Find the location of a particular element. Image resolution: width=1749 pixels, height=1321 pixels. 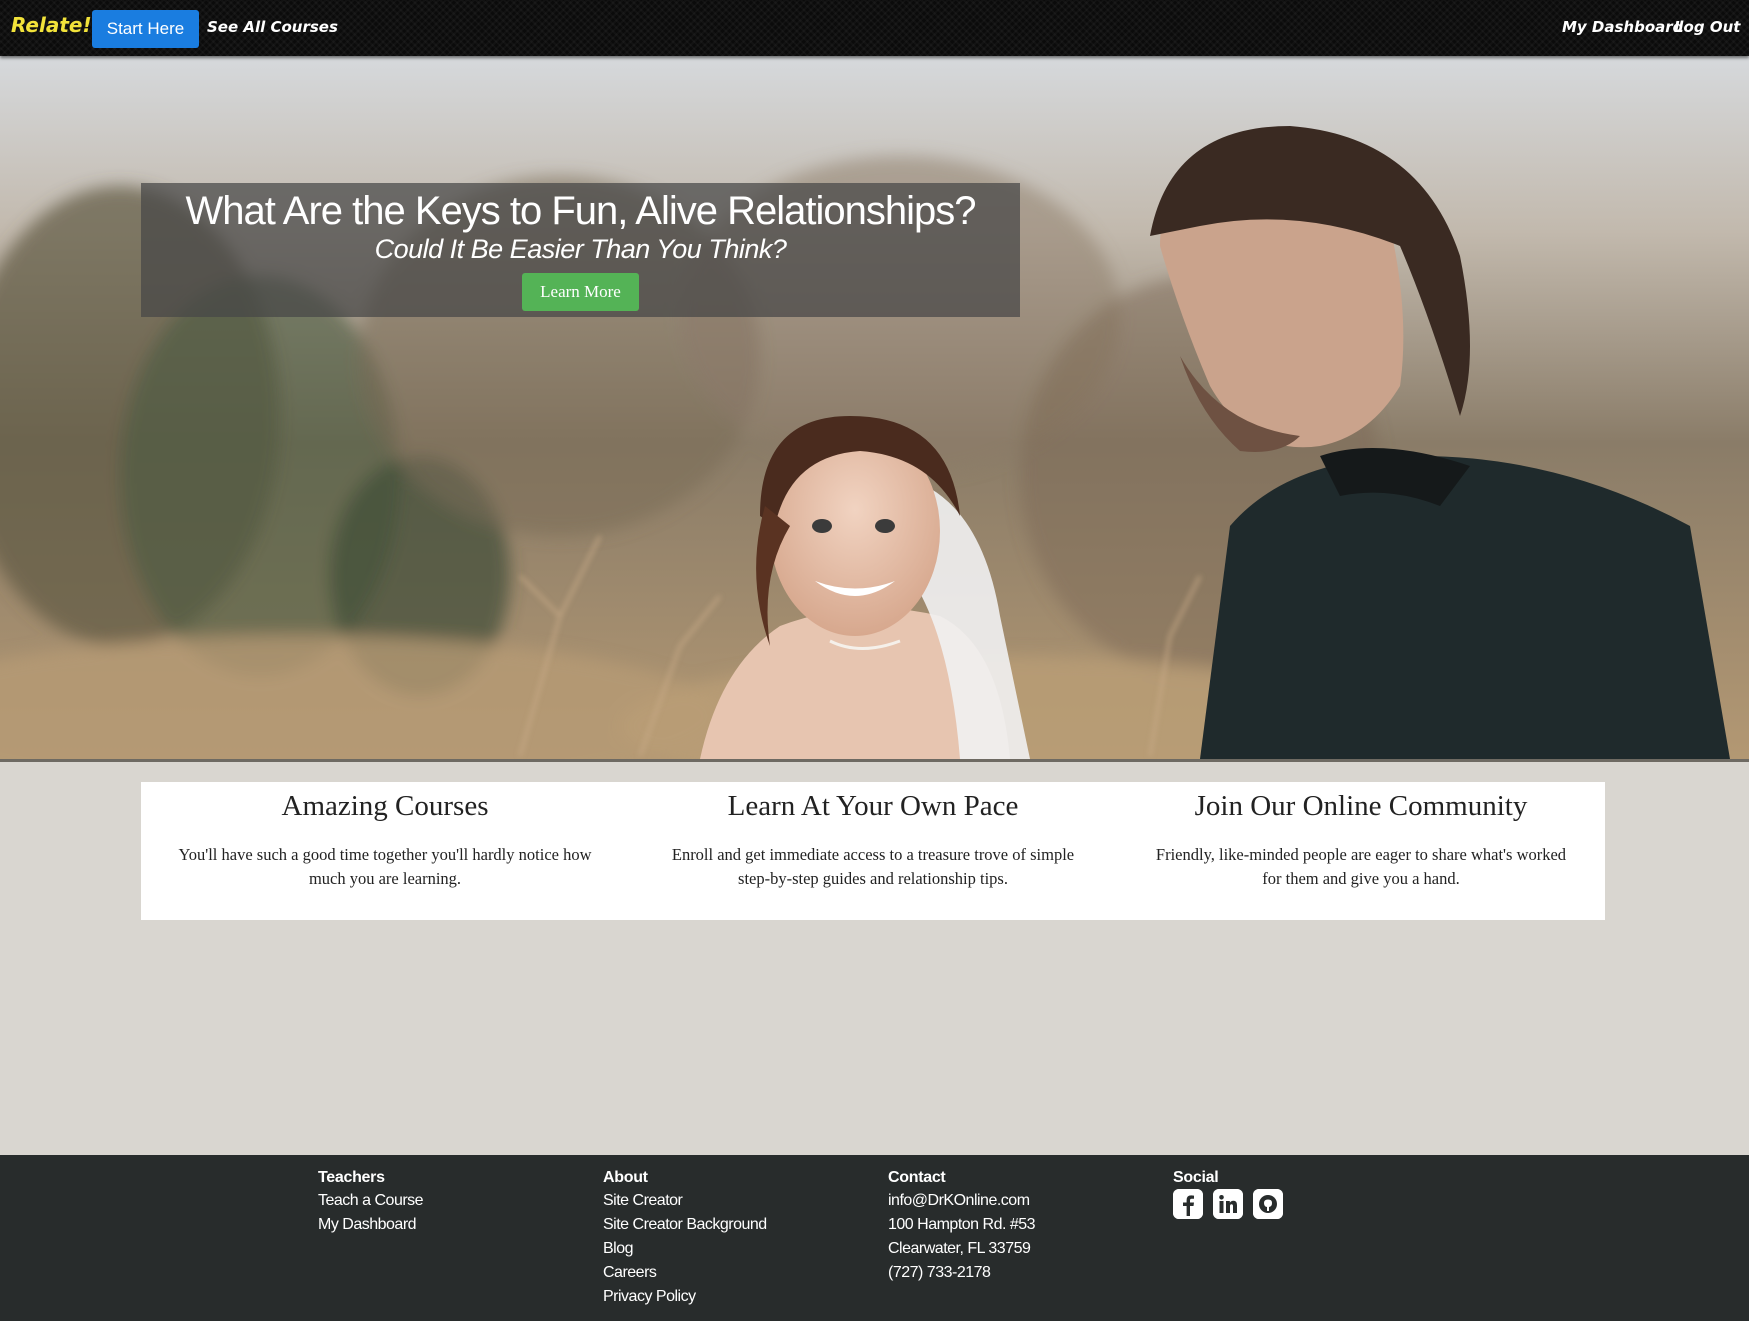

footer-heading: Social is located at coordinates (1196, 1177).